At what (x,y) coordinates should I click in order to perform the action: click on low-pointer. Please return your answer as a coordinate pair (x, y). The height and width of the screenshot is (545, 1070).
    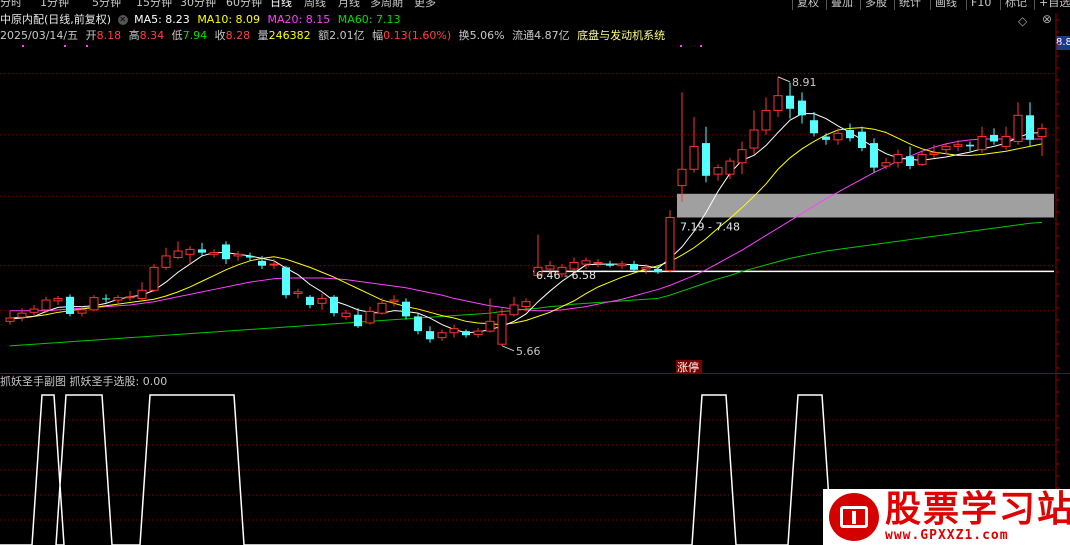
    Looking at the image, I should click on (508, 348).